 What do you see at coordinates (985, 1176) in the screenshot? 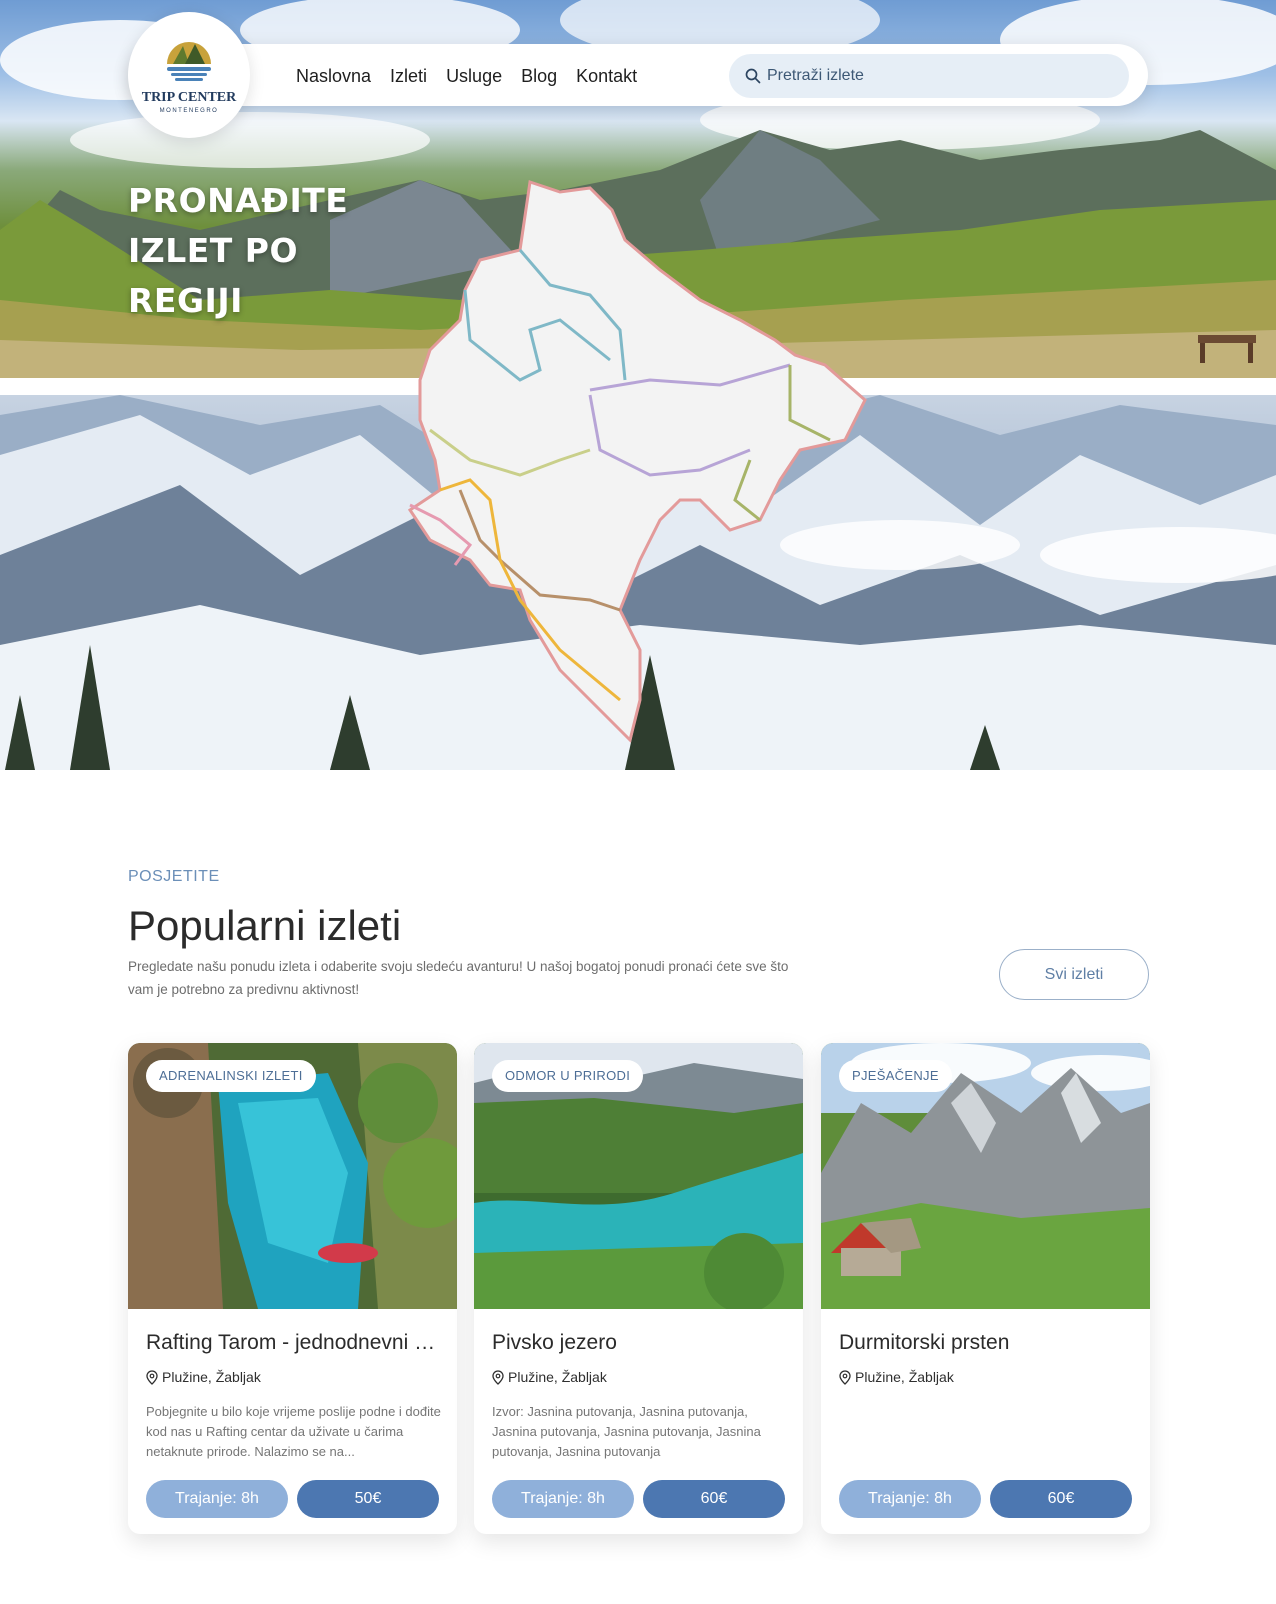
I see `trip-card-image: PJEŠAČENJE` at bounding box center [985, 1176].